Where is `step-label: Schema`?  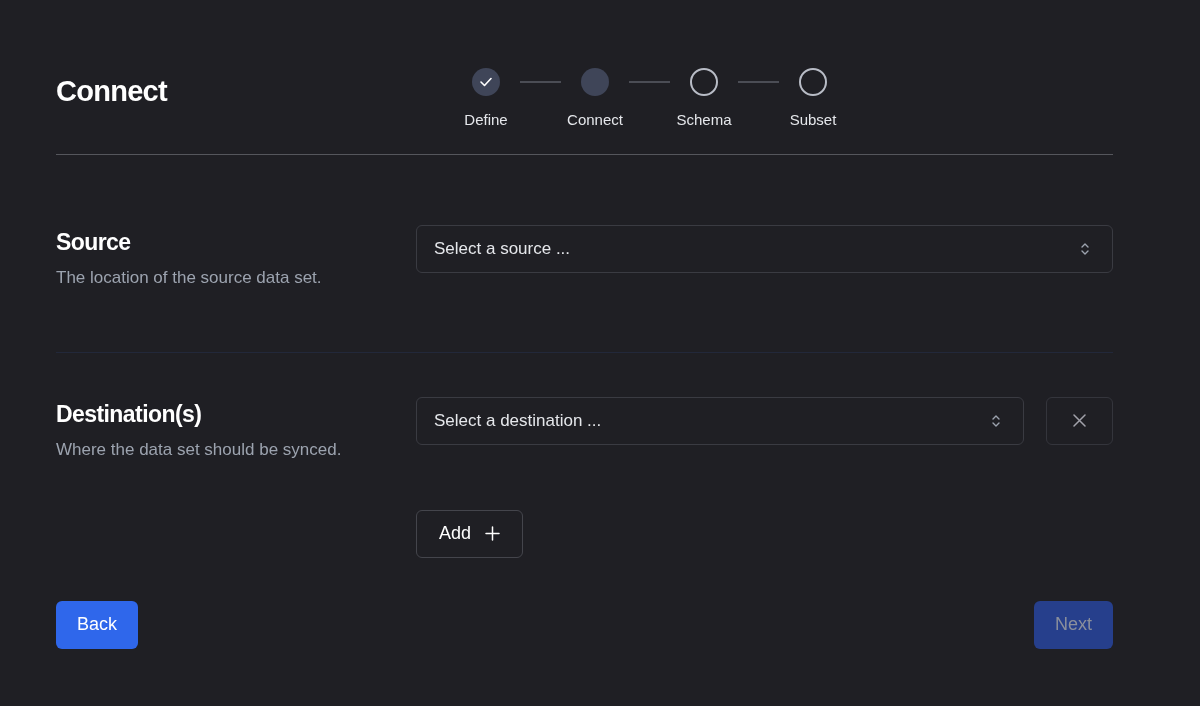
step-label: Schema is located at coordinates (704, 120).